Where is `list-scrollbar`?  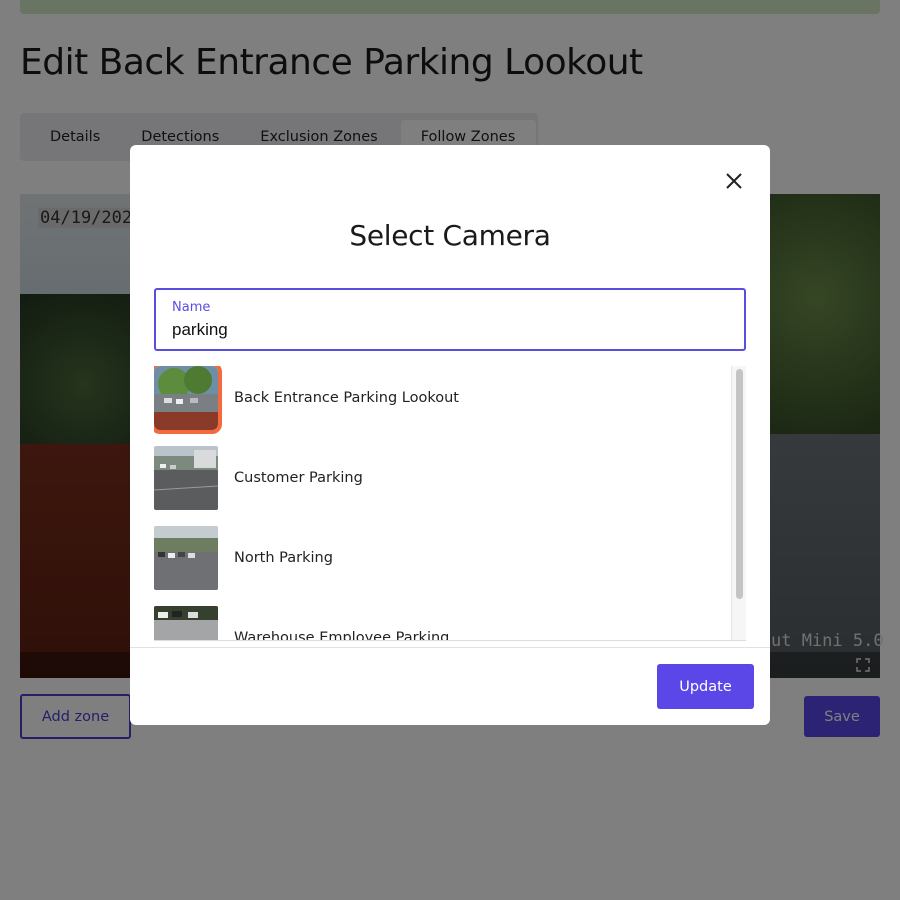 list-scrollbar is located at coordinates (738, 503).